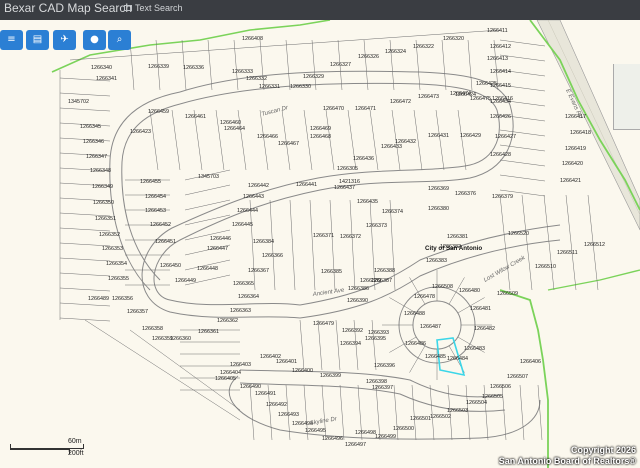 This screenshot has height=468, width=640. Describe the element at coordinates (340, 65) in the screenshot. I see `parcel-label: 1266327` at that location.